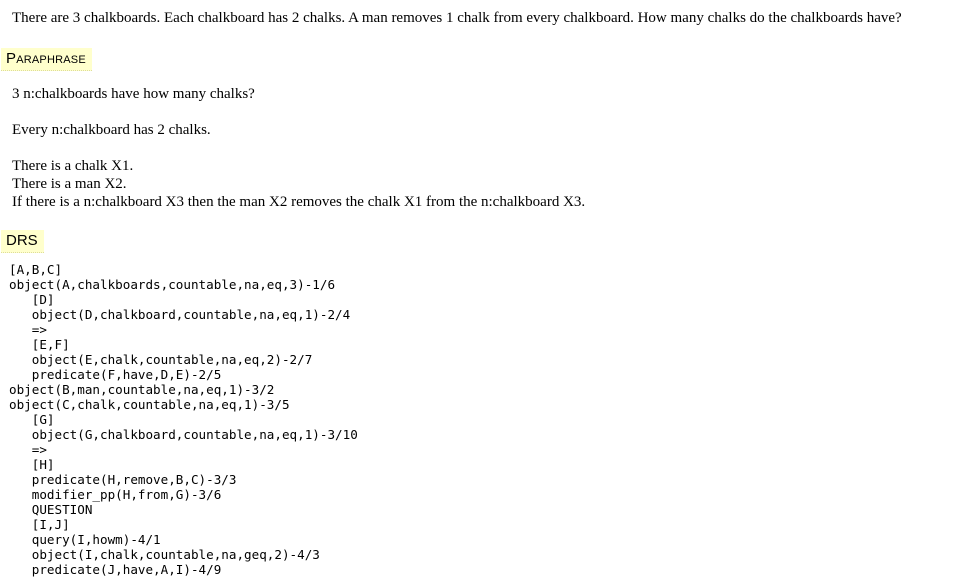 This screenshot has width=965, height=585. Describe the element at coordinates (46, 59) in the screenshot. I see `paraphrase-label: Paraphrase` at that location.